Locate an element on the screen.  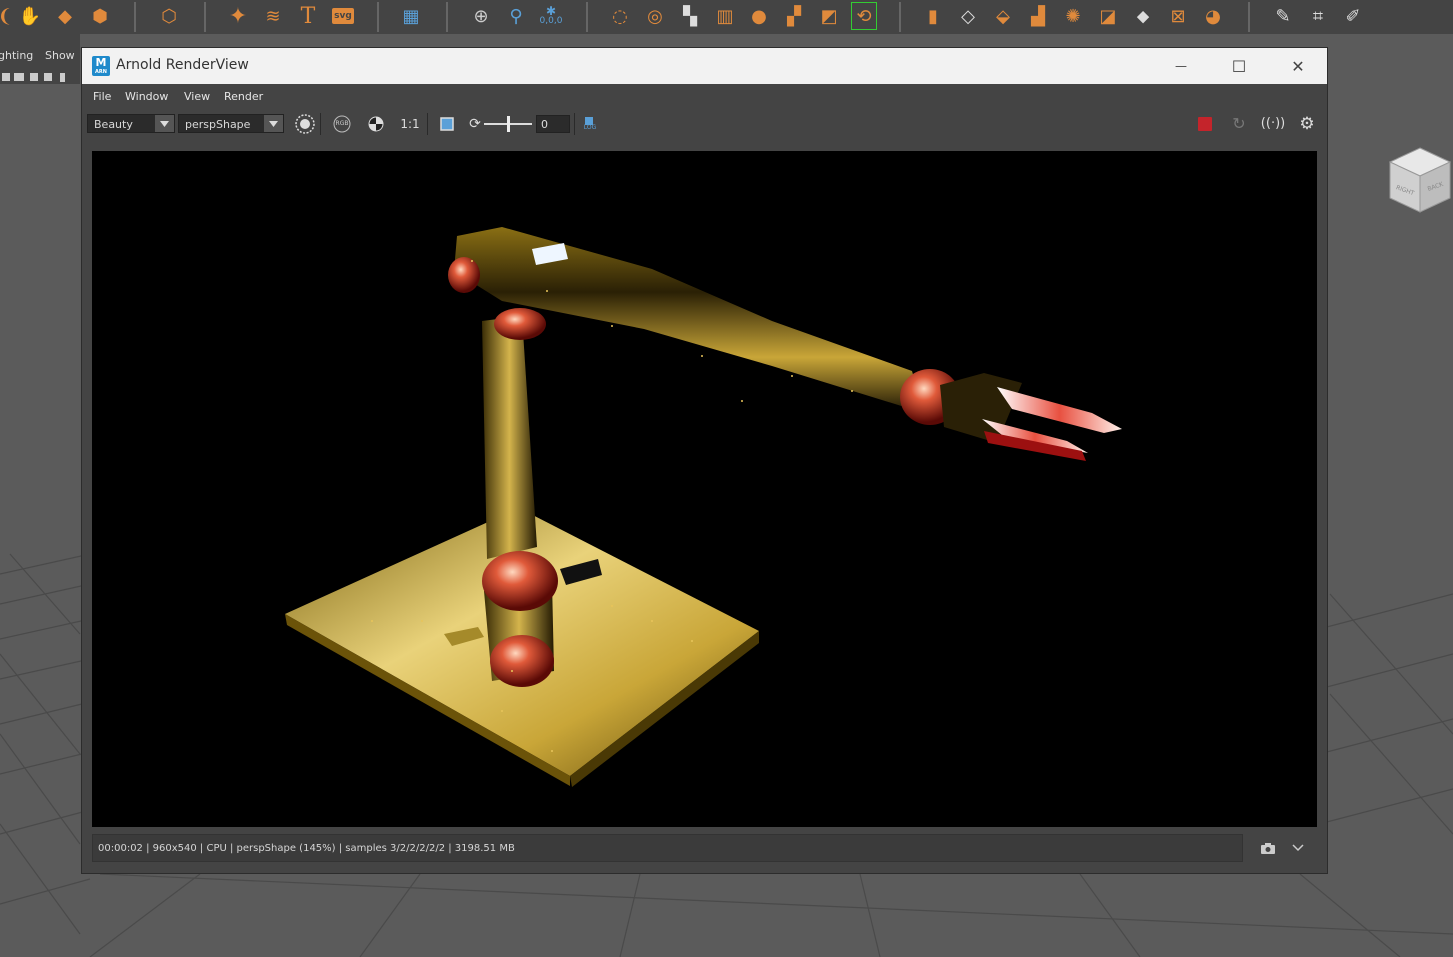
menu-view: View is located at coordinates (197, 96).